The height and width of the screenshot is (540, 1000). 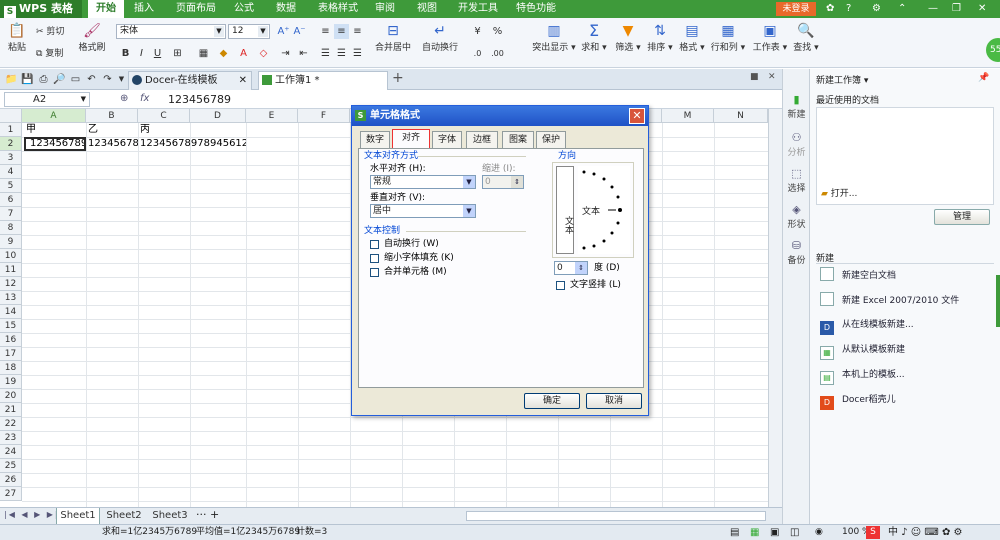 What do you see at coordinates (734, 532) in the screenshot?
I see `normal-view-icon: ▤` at bounding box center [734, 532].